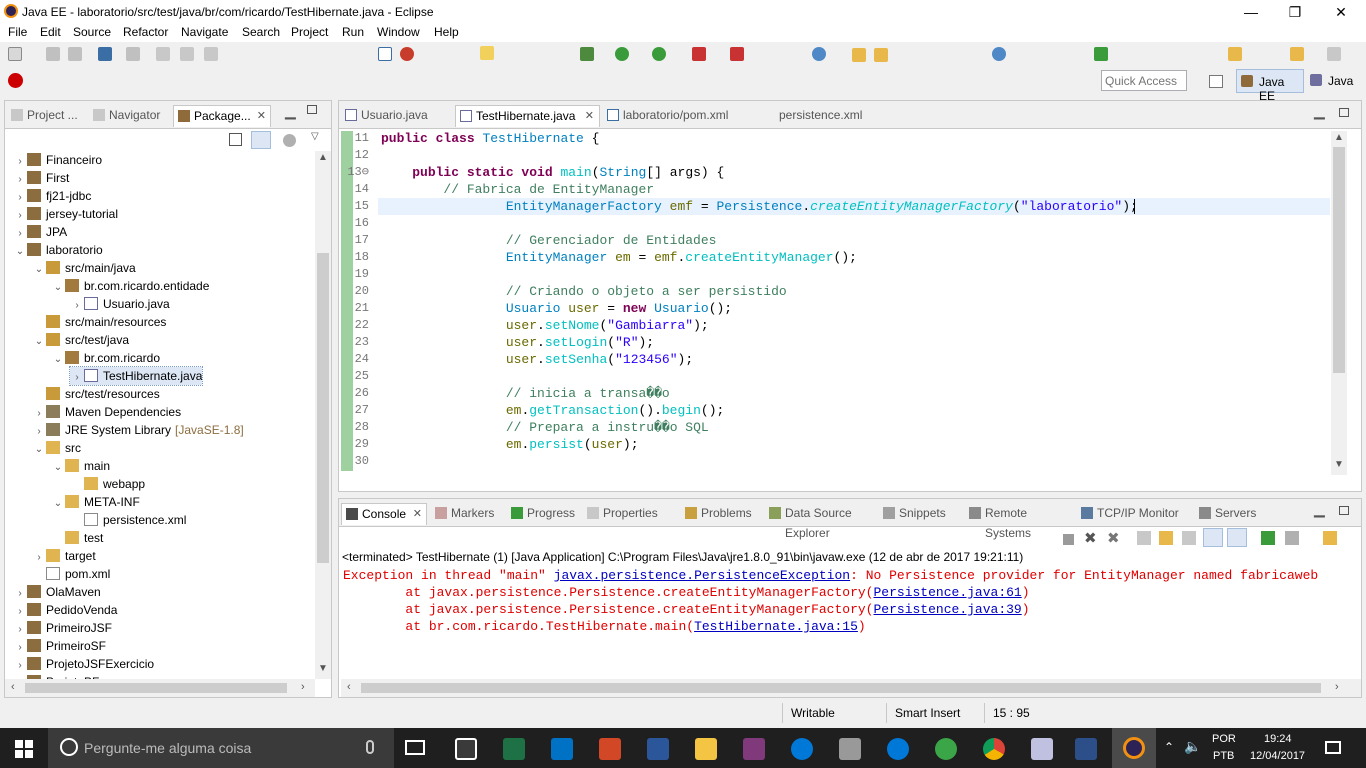 The width and height of the screenshot is (1366, 768). Describe the element at coordinates (370, 747) in the screenshot. I see `microphone-icon` at that location.